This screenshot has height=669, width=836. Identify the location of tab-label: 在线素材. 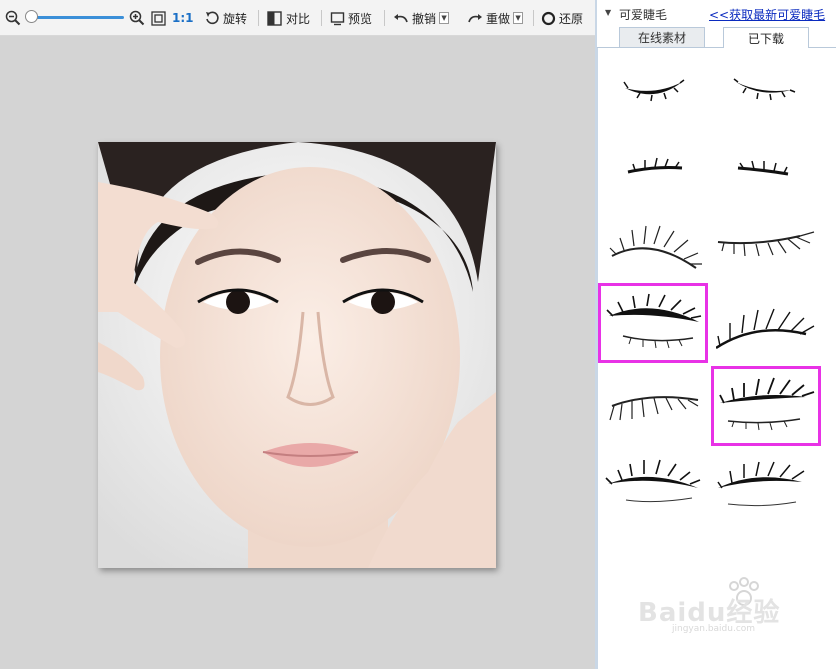
(661, 38).